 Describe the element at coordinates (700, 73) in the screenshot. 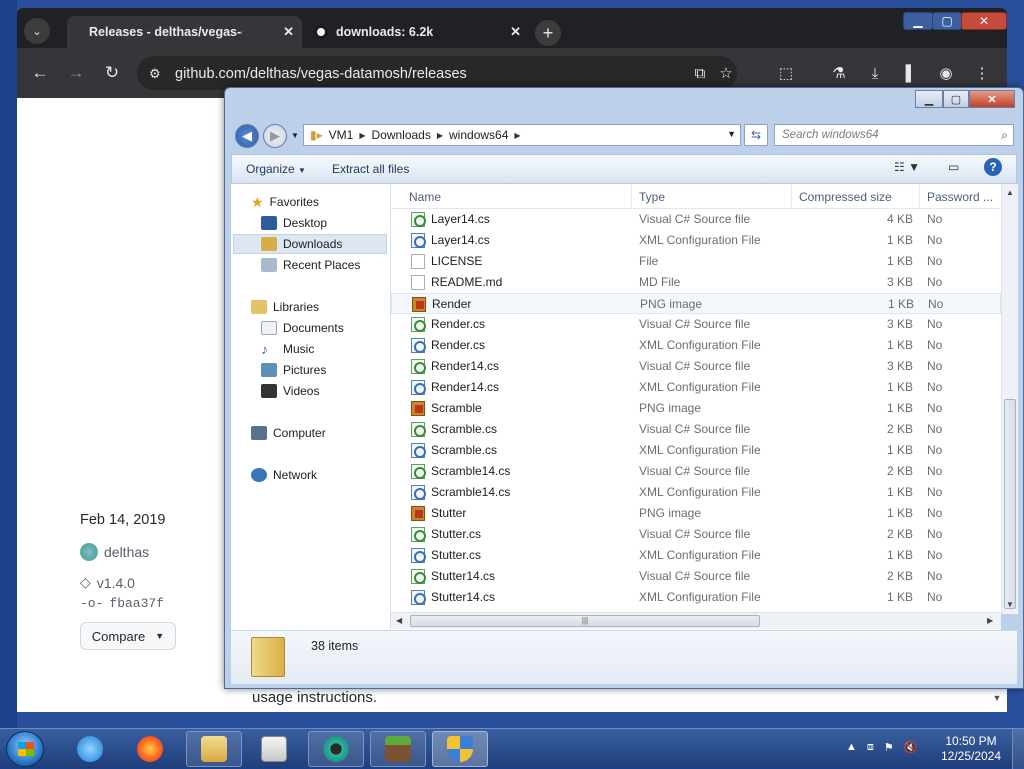

I see `install-app-icon: ⧉` at that location.